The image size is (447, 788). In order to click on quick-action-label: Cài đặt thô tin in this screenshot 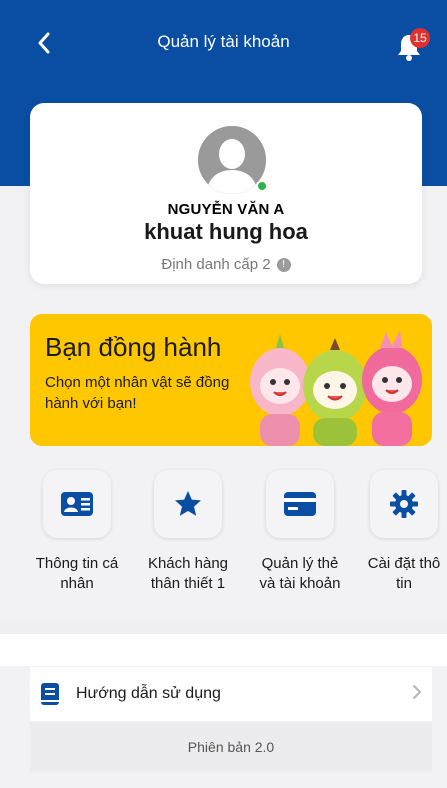, I will do `click(404, 573)`.